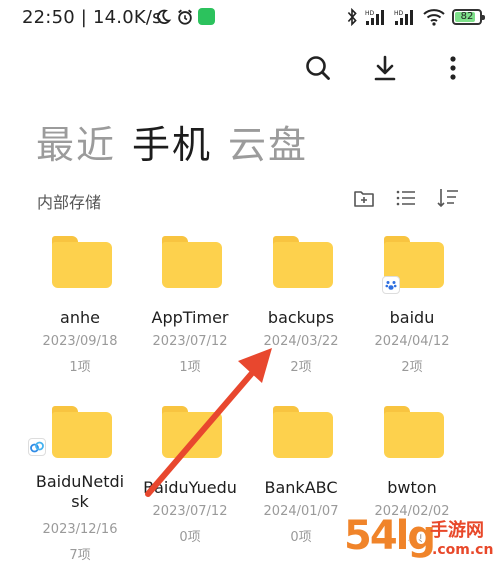 The image size is (500, 576). I want to click on baidu-netdisk-icon, so click(37, 447).